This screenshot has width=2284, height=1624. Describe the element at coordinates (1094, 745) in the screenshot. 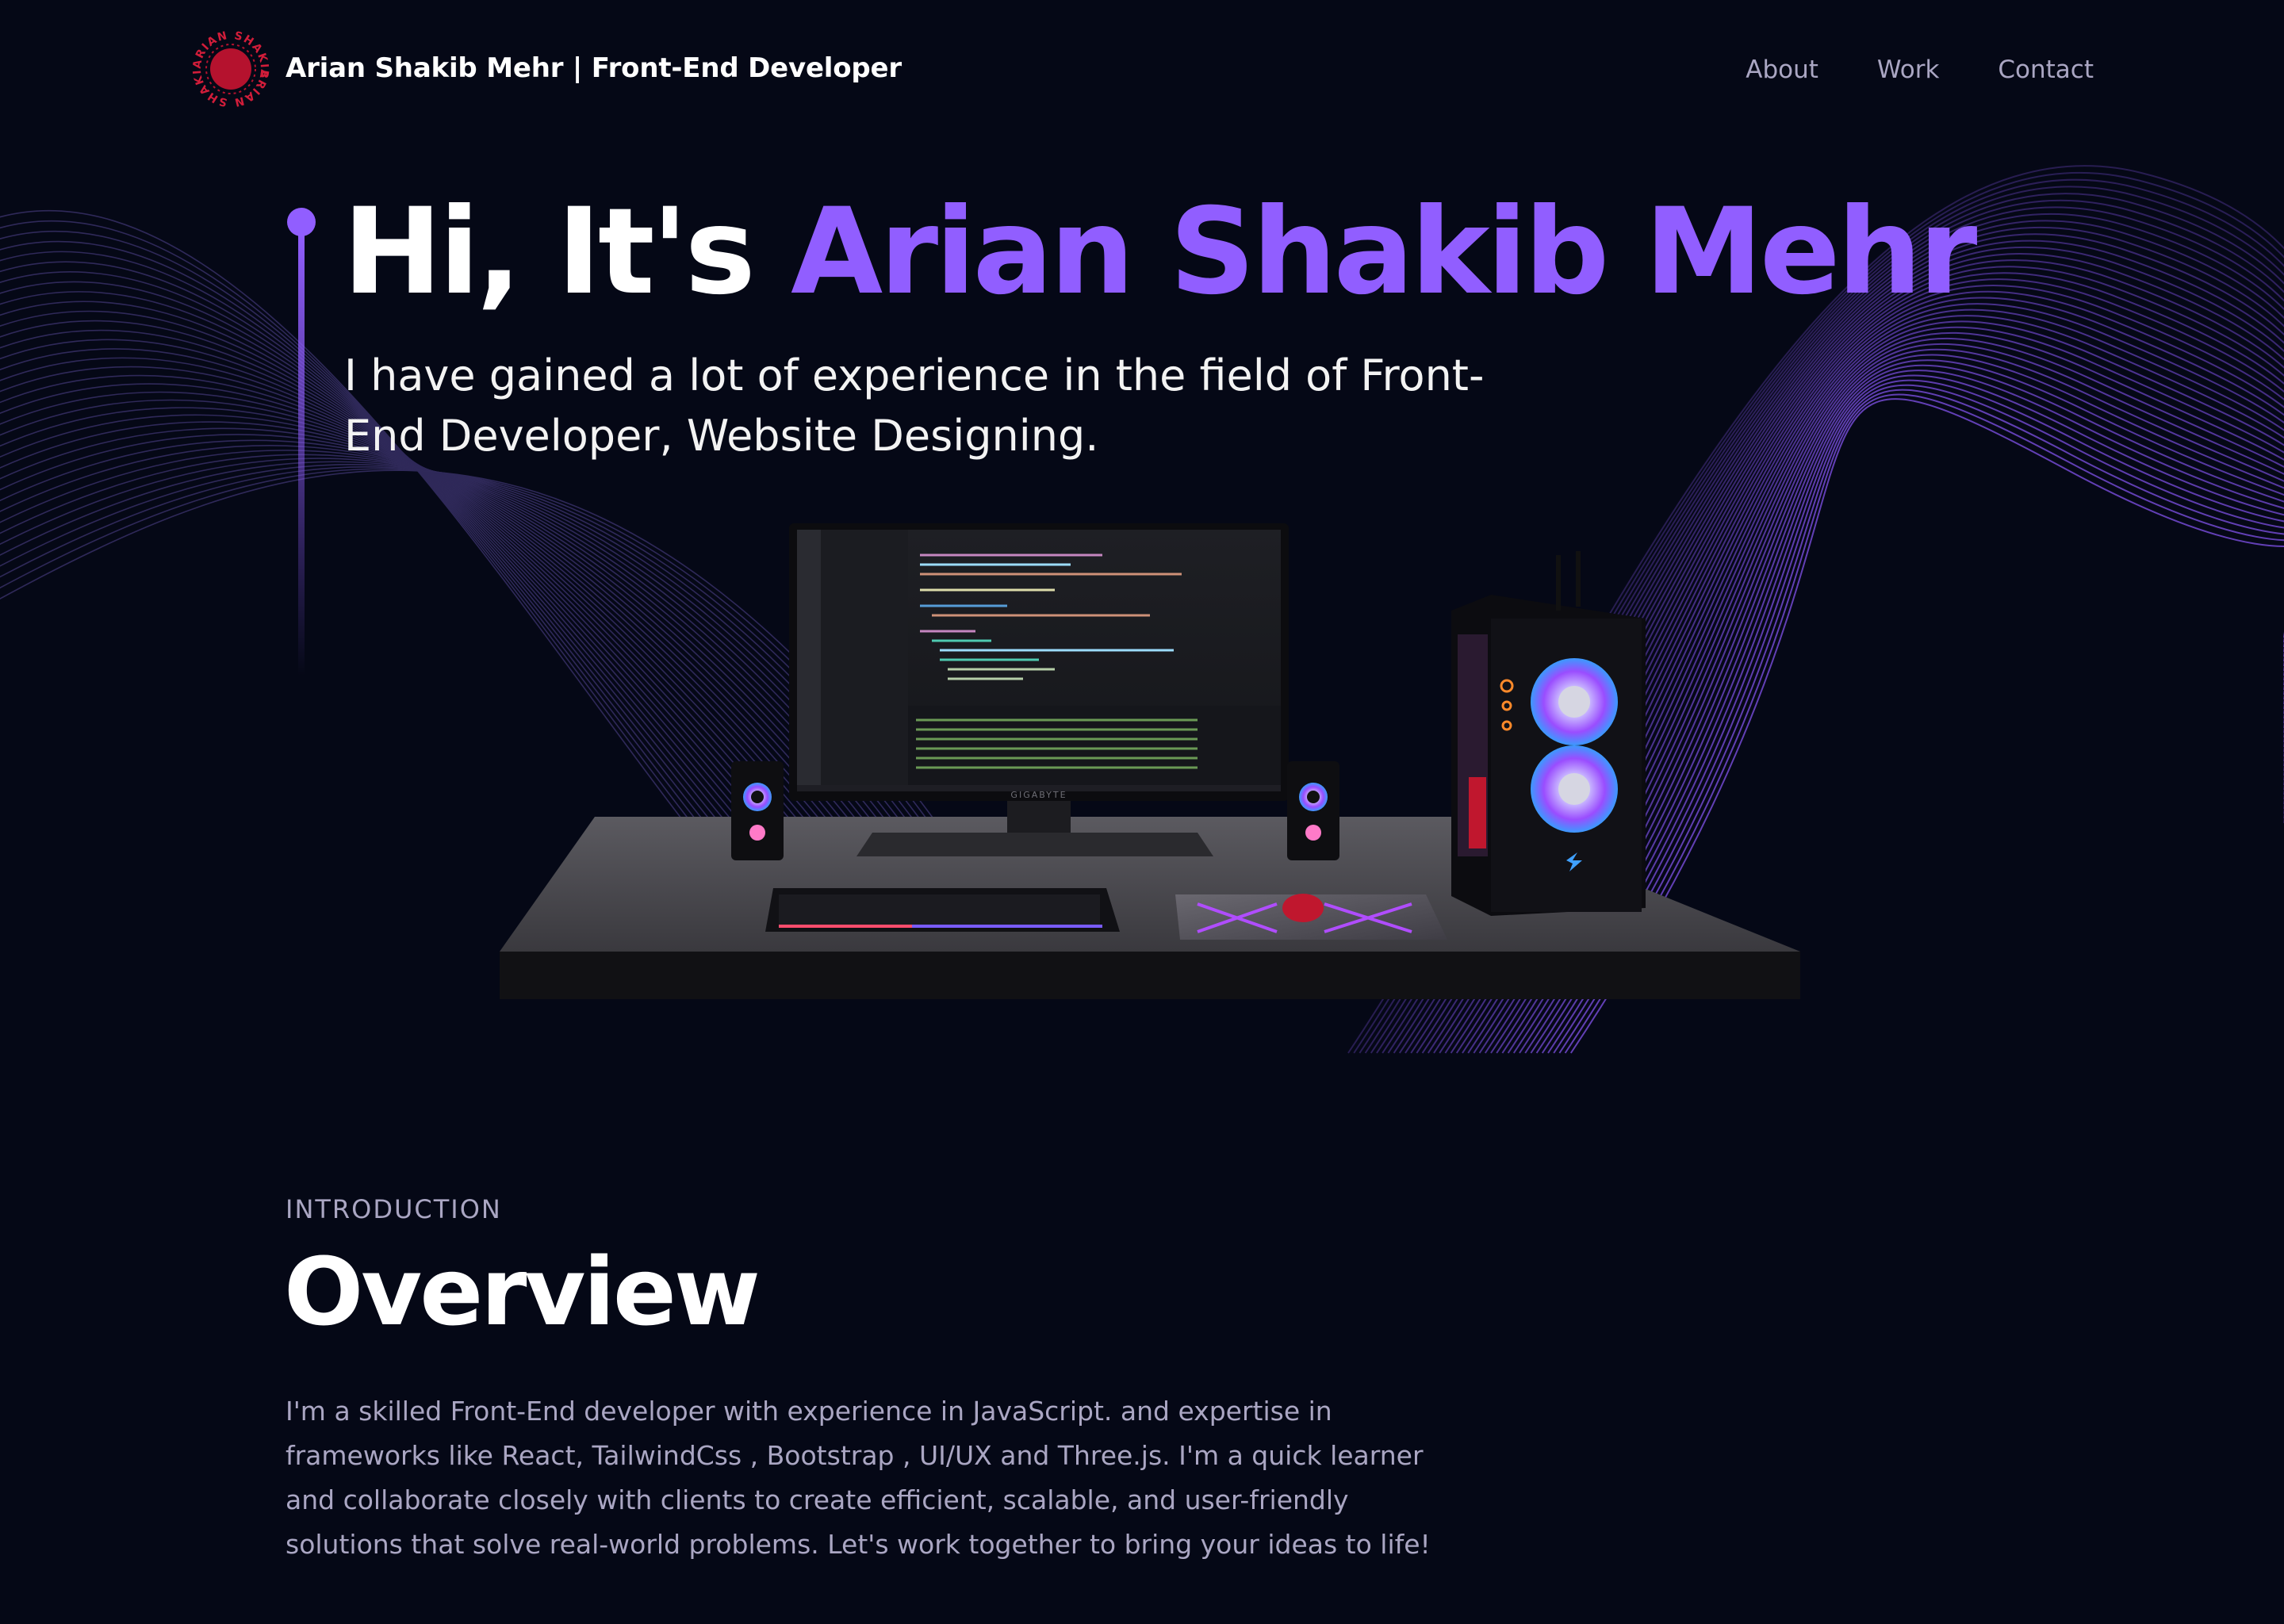

I see `terminal-panel` at that location.